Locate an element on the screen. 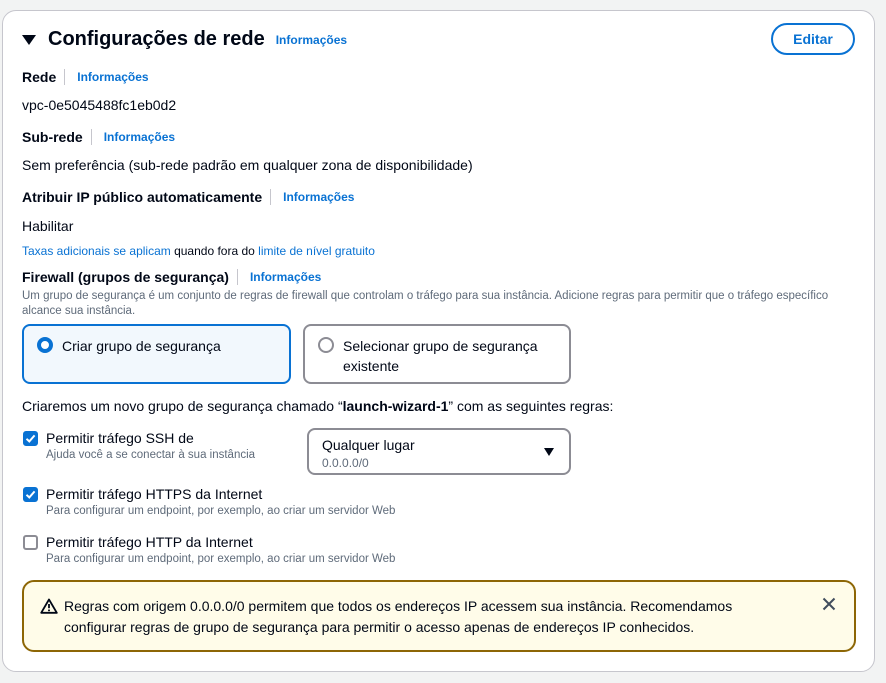 The width and height of the screenshot is (886, 683). public-ip-value: Habilitar is located at coordinates (48, 226).